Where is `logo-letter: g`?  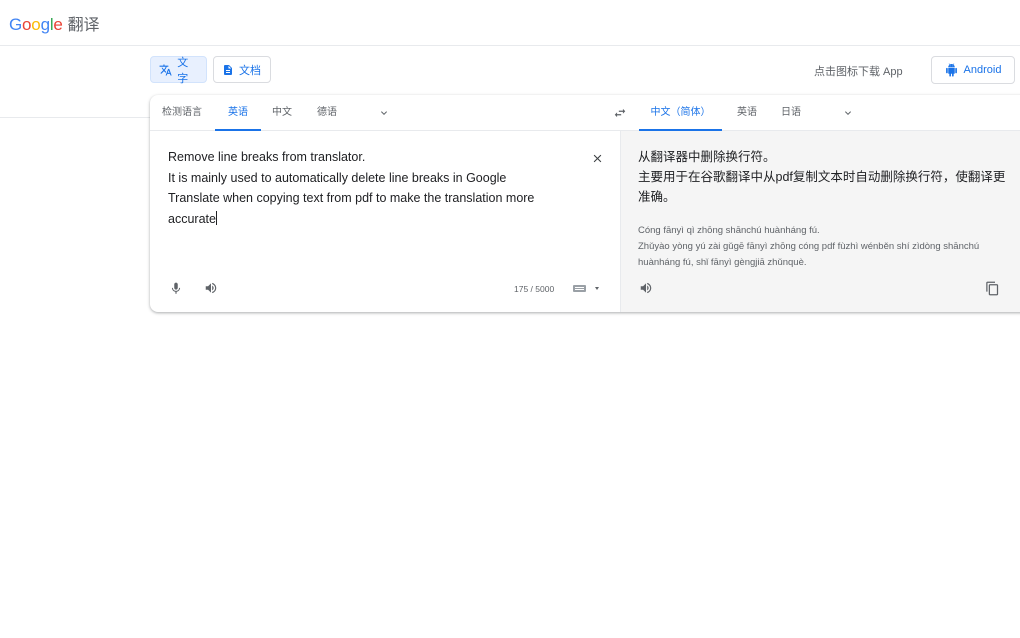
logo-letter: g is located at coordinates (45, 24).